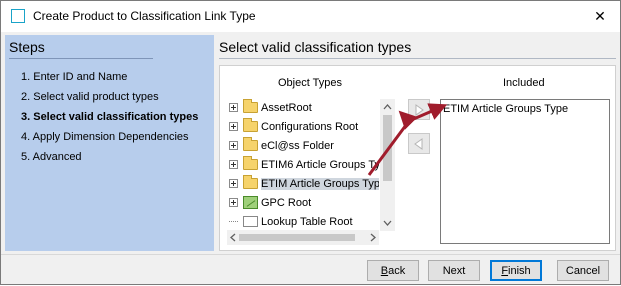 This screenshot has height=286, width=621. What do you see at coordinates (250, 202) in the screenshot?
I see `gpc-icon` at bounding box center [250, 202].